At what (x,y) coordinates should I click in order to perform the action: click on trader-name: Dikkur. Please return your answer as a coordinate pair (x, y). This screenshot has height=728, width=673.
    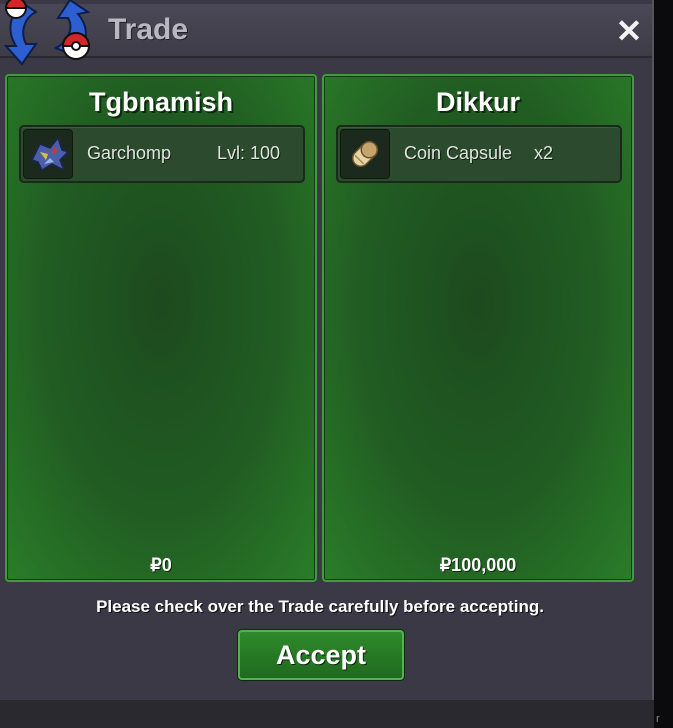
    Looking at the image, I should click on (478, 102).